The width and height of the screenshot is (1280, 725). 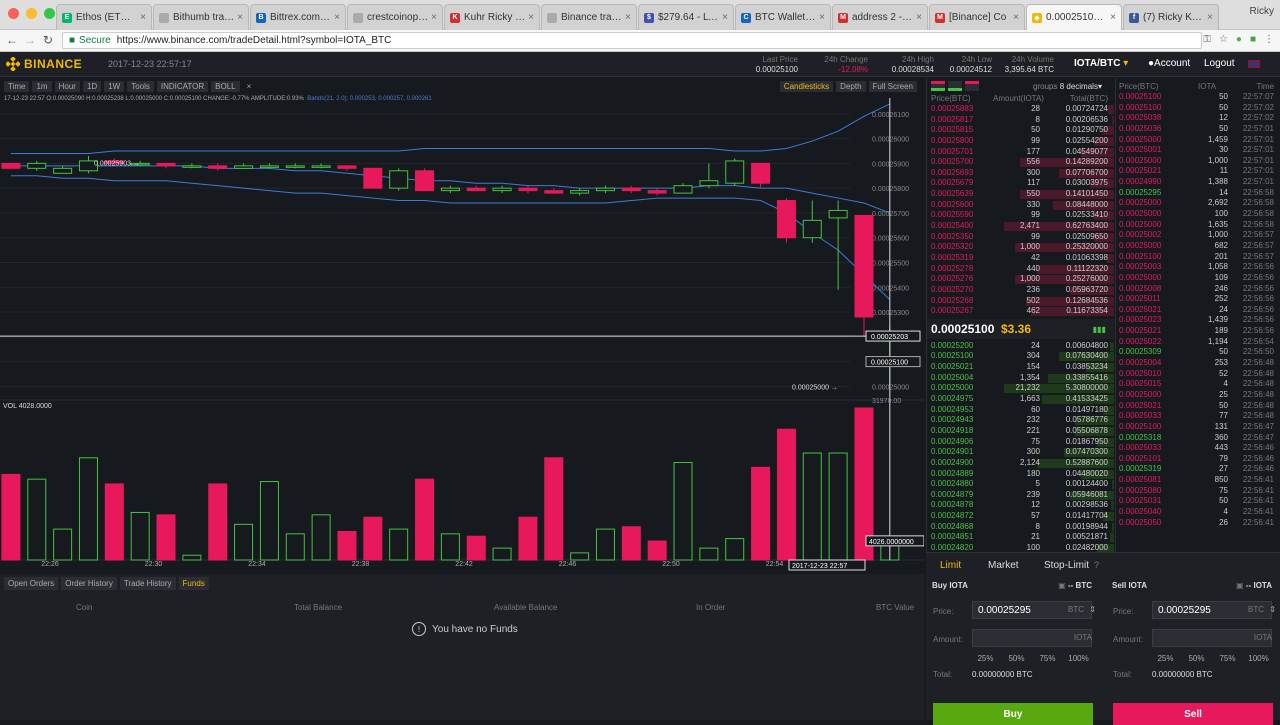 I want to click on forward-icon: →, so click(x=30, y=40).